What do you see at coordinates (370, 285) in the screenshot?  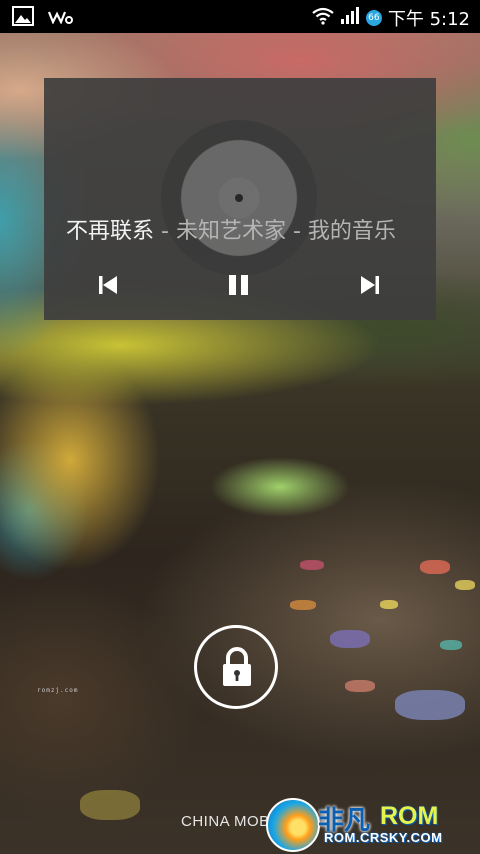 I see `next-icon` at bounding box center [370, 285].